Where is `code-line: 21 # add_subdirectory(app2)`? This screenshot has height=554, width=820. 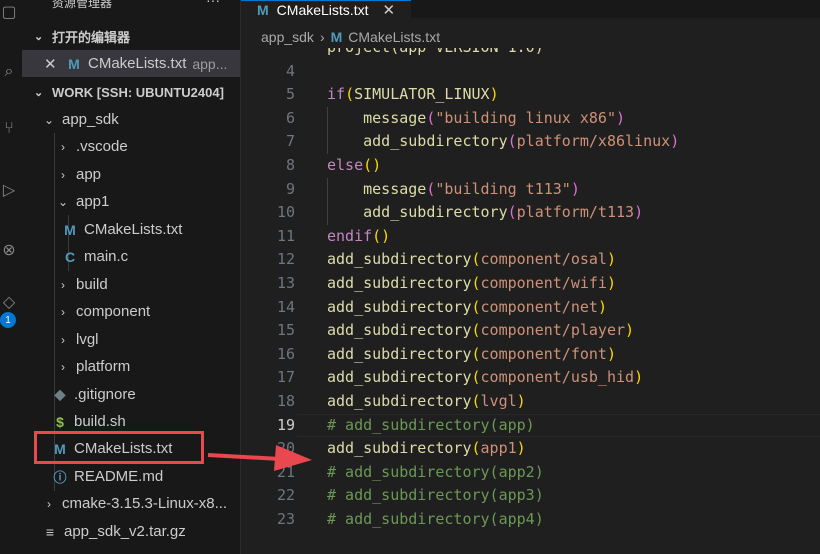 code-line: 21 # add_subdirectory(app2) is located at coordinates (530, 472).